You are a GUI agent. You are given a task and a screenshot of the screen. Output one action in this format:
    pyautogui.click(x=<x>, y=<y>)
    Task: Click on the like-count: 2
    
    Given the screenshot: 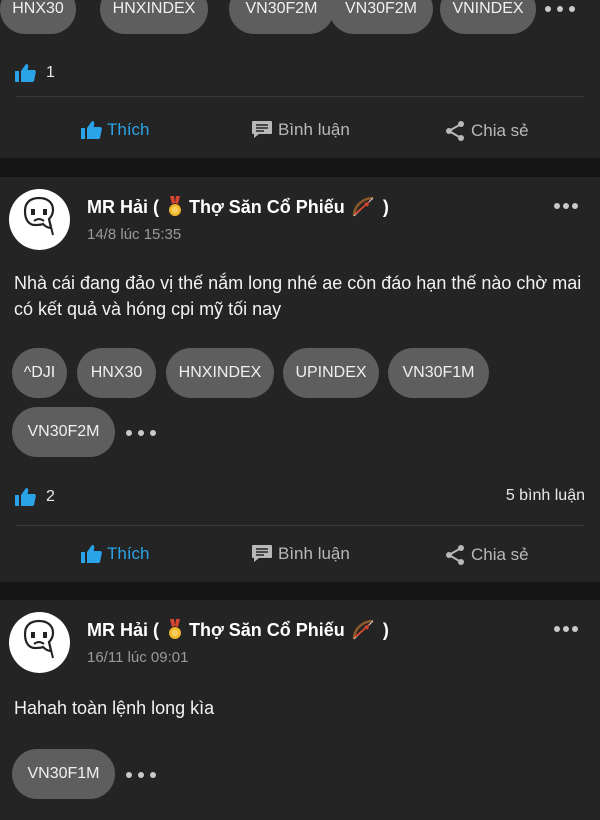 What is the action you would take?
    pyautogui.click(x=34, y=497)
    